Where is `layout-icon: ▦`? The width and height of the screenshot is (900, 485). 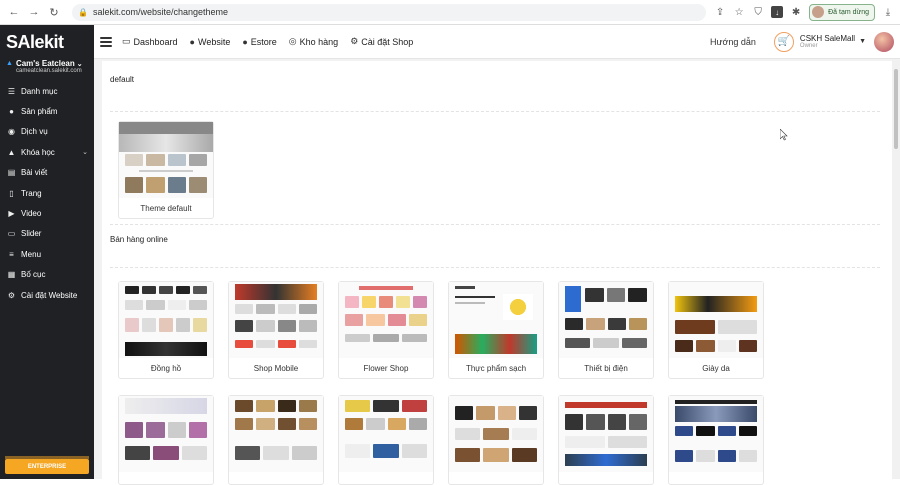 layout-icon: ▦ is located at coordinates (11, 275).